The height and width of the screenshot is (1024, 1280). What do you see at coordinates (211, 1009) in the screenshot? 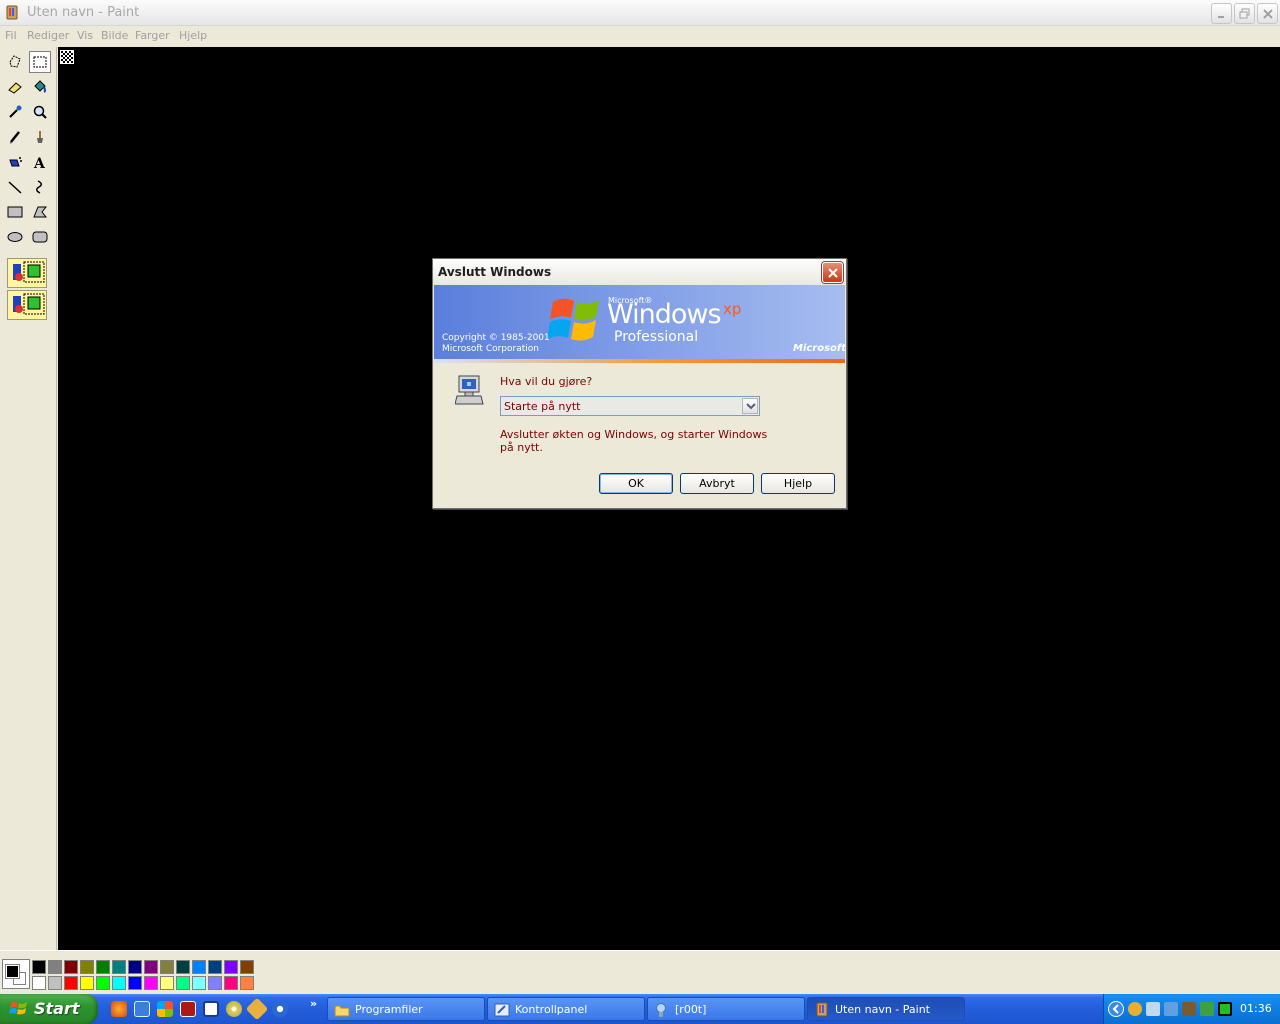
I see `l-app-icon` at bounding box center [211, 1009].